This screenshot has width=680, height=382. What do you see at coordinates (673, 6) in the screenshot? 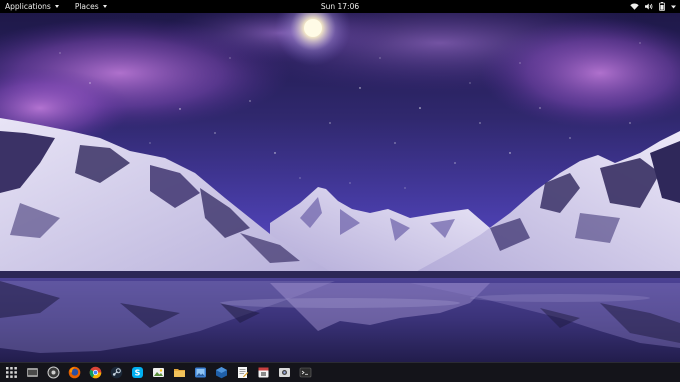
I see `power-menu-arrow-icon` at bounding box center [673, 6].